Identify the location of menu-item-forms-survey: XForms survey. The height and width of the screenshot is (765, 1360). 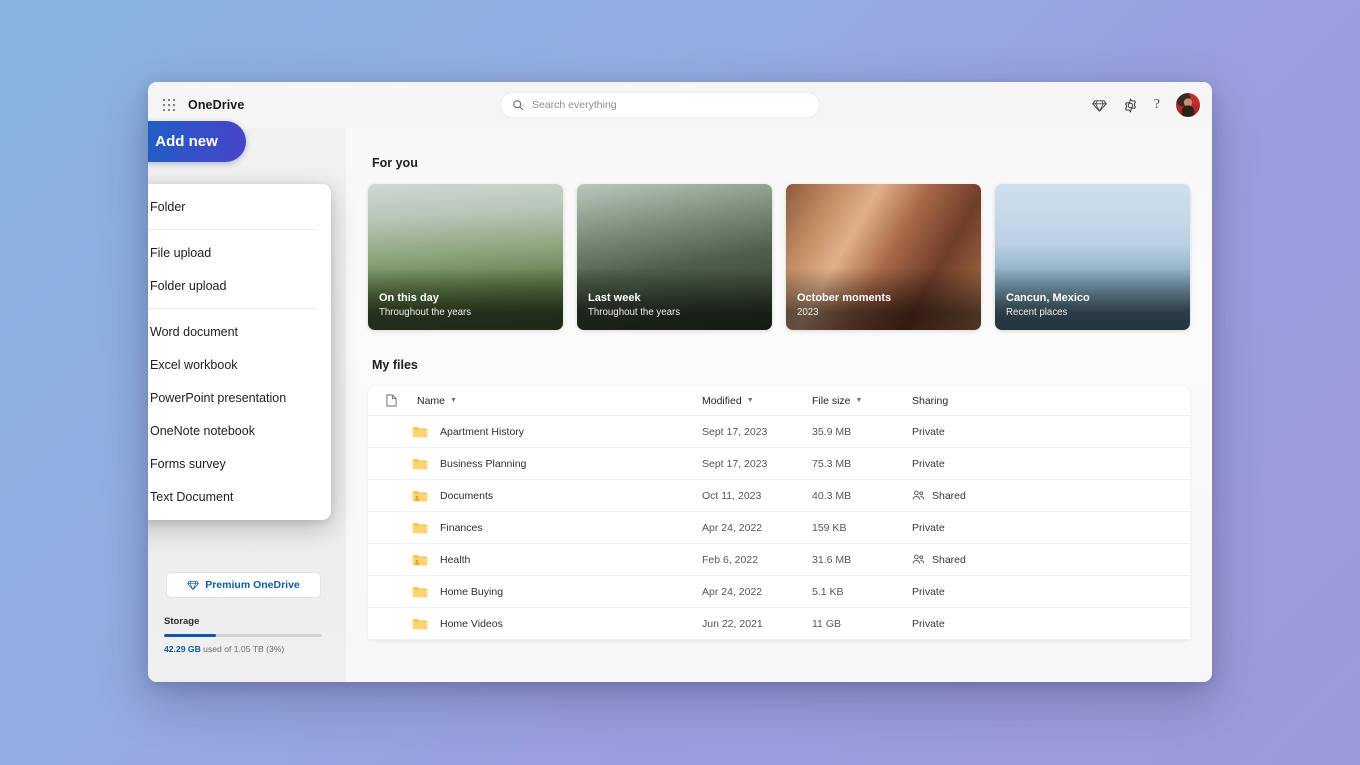
(239, 463).